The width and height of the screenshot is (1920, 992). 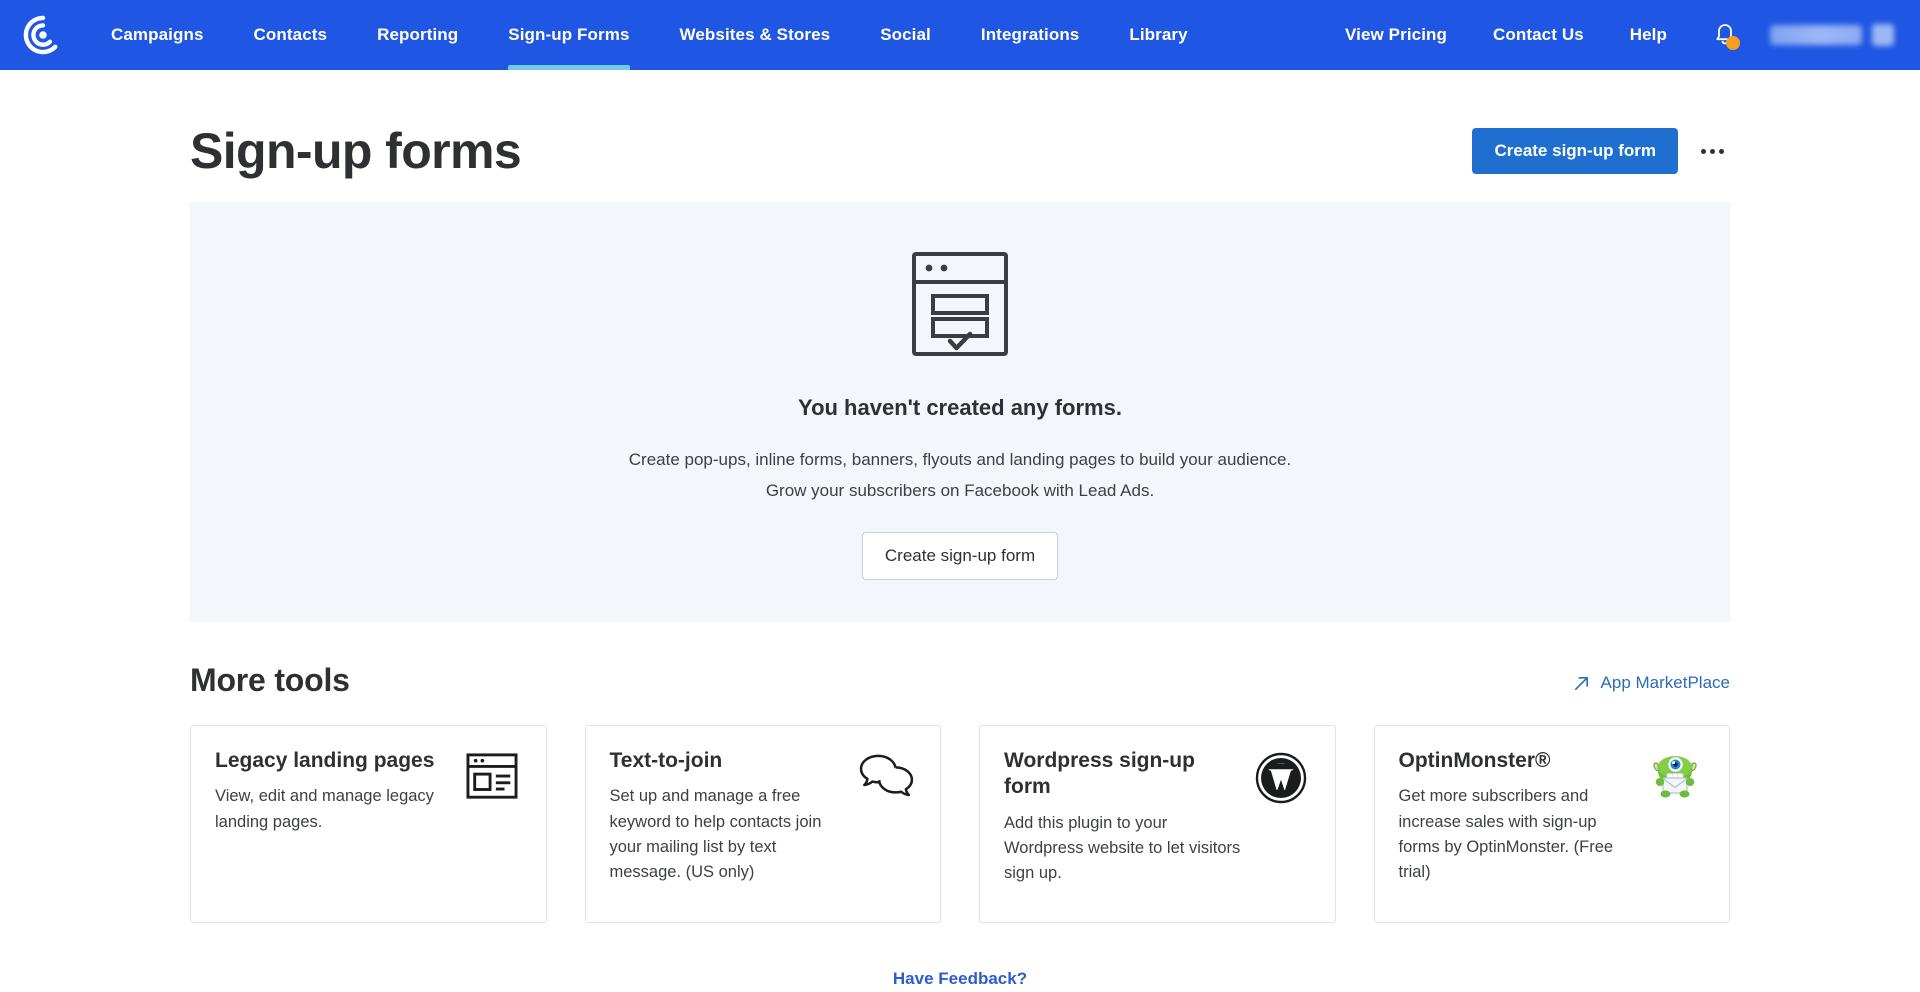 I want to click on notifications-button, so click(x=1725, y=35).